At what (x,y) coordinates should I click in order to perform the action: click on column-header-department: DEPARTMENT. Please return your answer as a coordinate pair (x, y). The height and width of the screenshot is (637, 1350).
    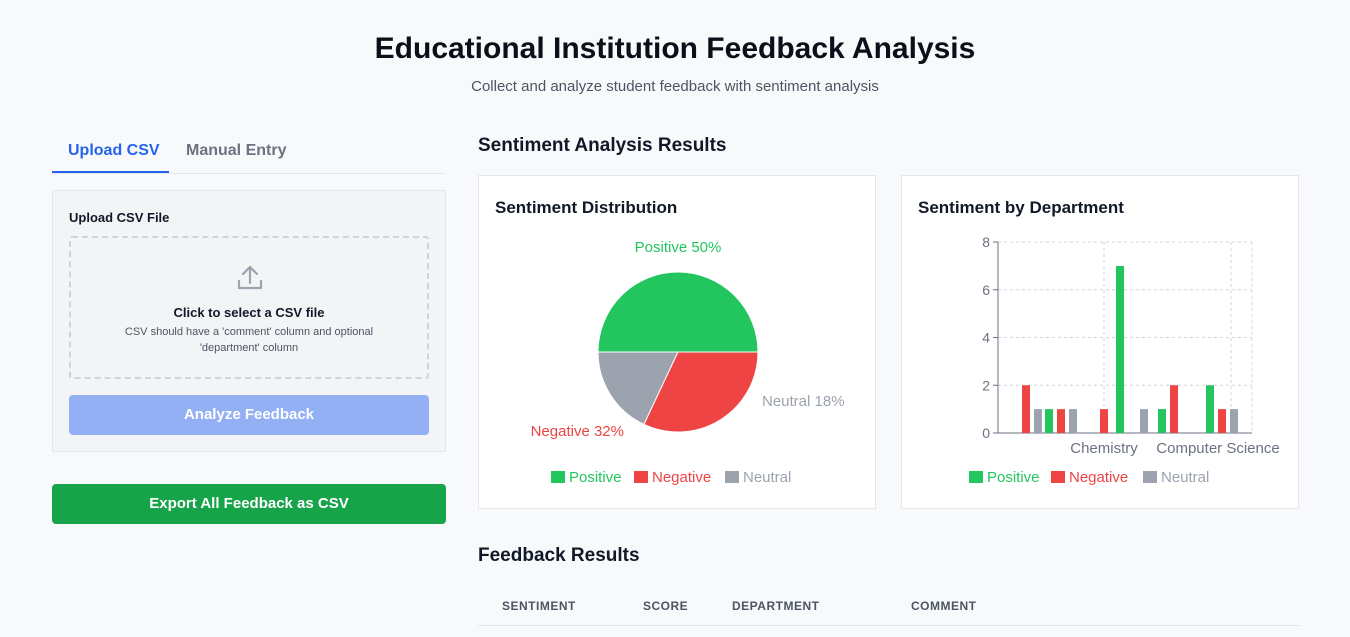
    Looking at the image, I should click on (775, 606).